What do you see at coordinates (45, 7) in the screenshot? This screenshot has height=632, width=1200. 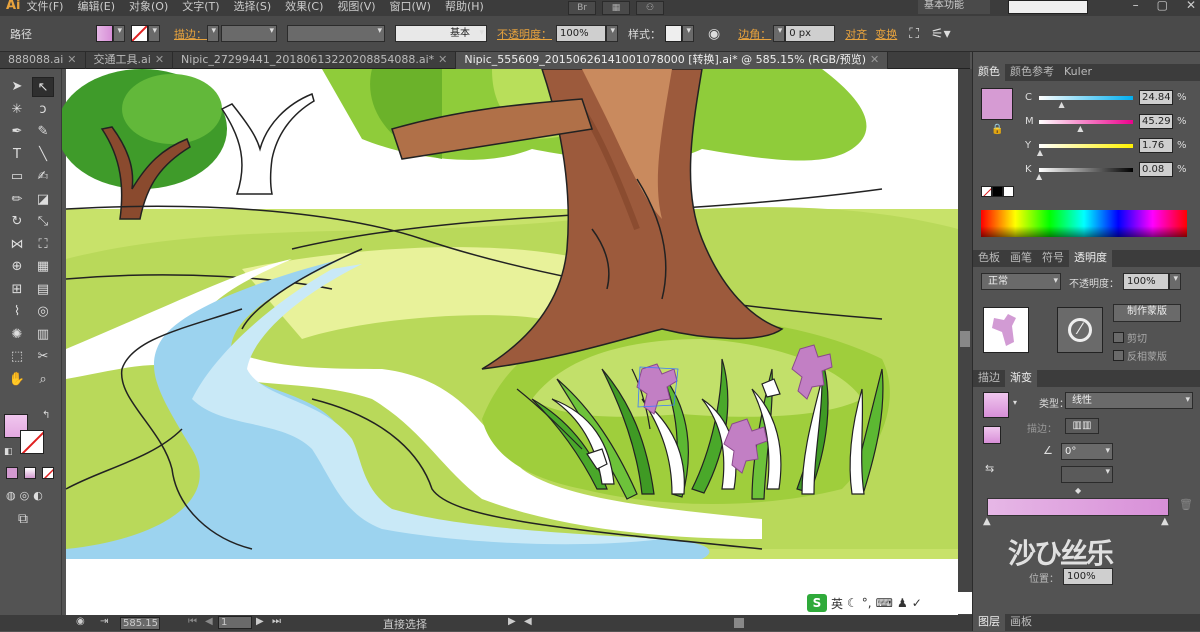 I see `menu-file: 文件(F)` at bounding box center [45, 7].